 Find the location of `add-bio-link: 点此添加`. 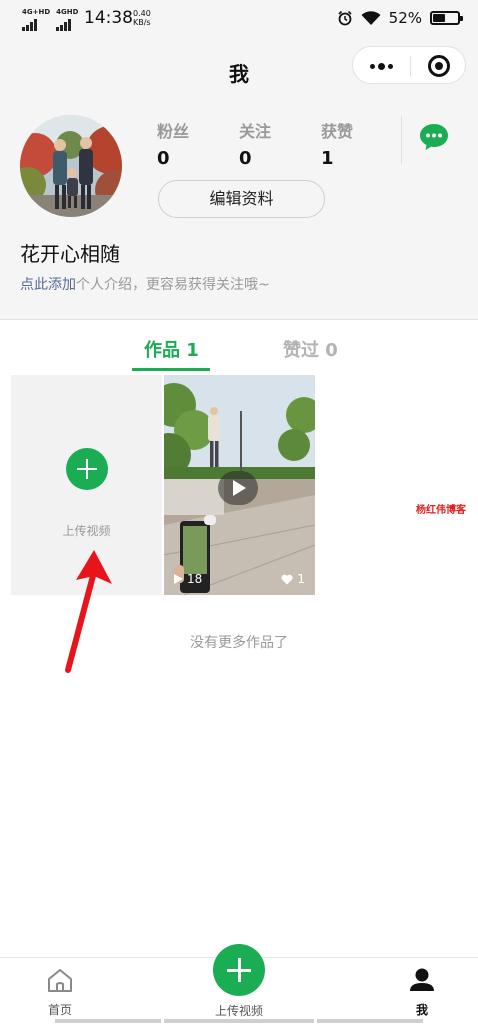

add-bio-link: 点此添加 is located at coordinates (48, 285).